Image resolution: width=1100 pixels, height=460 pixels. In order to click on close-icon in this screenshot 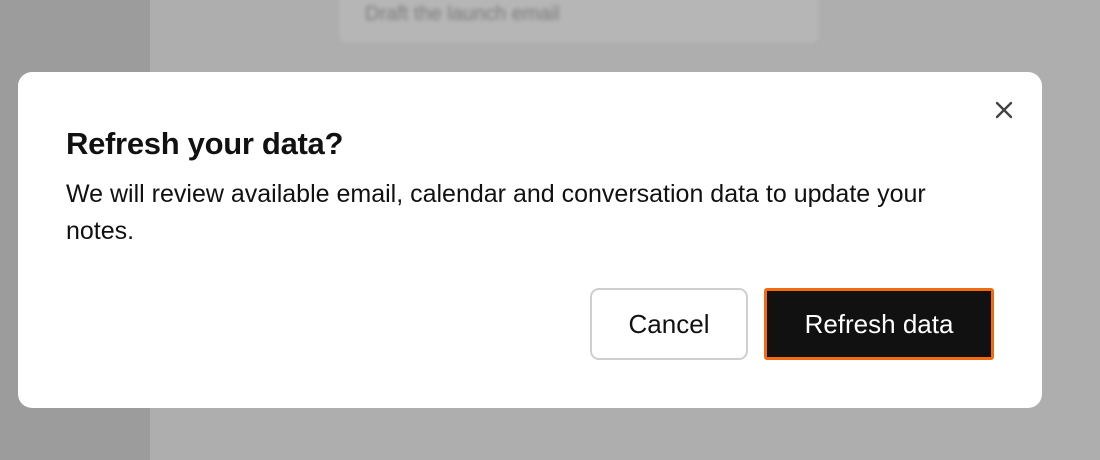, I will do `click(1004, 110)`.